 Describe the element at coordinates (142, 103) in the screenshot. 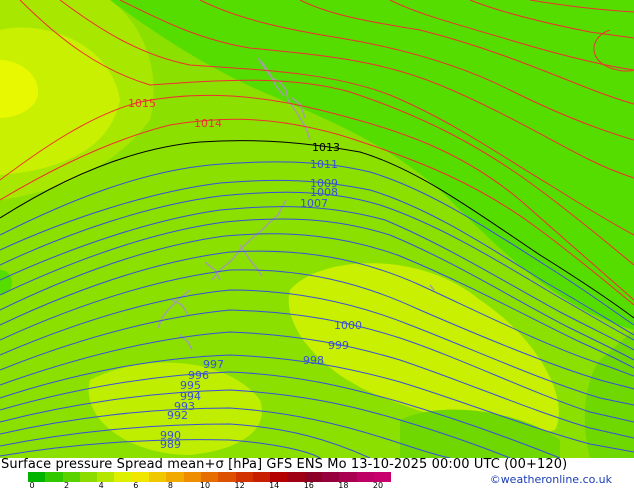

I see `label-1015: 1015` at that location.